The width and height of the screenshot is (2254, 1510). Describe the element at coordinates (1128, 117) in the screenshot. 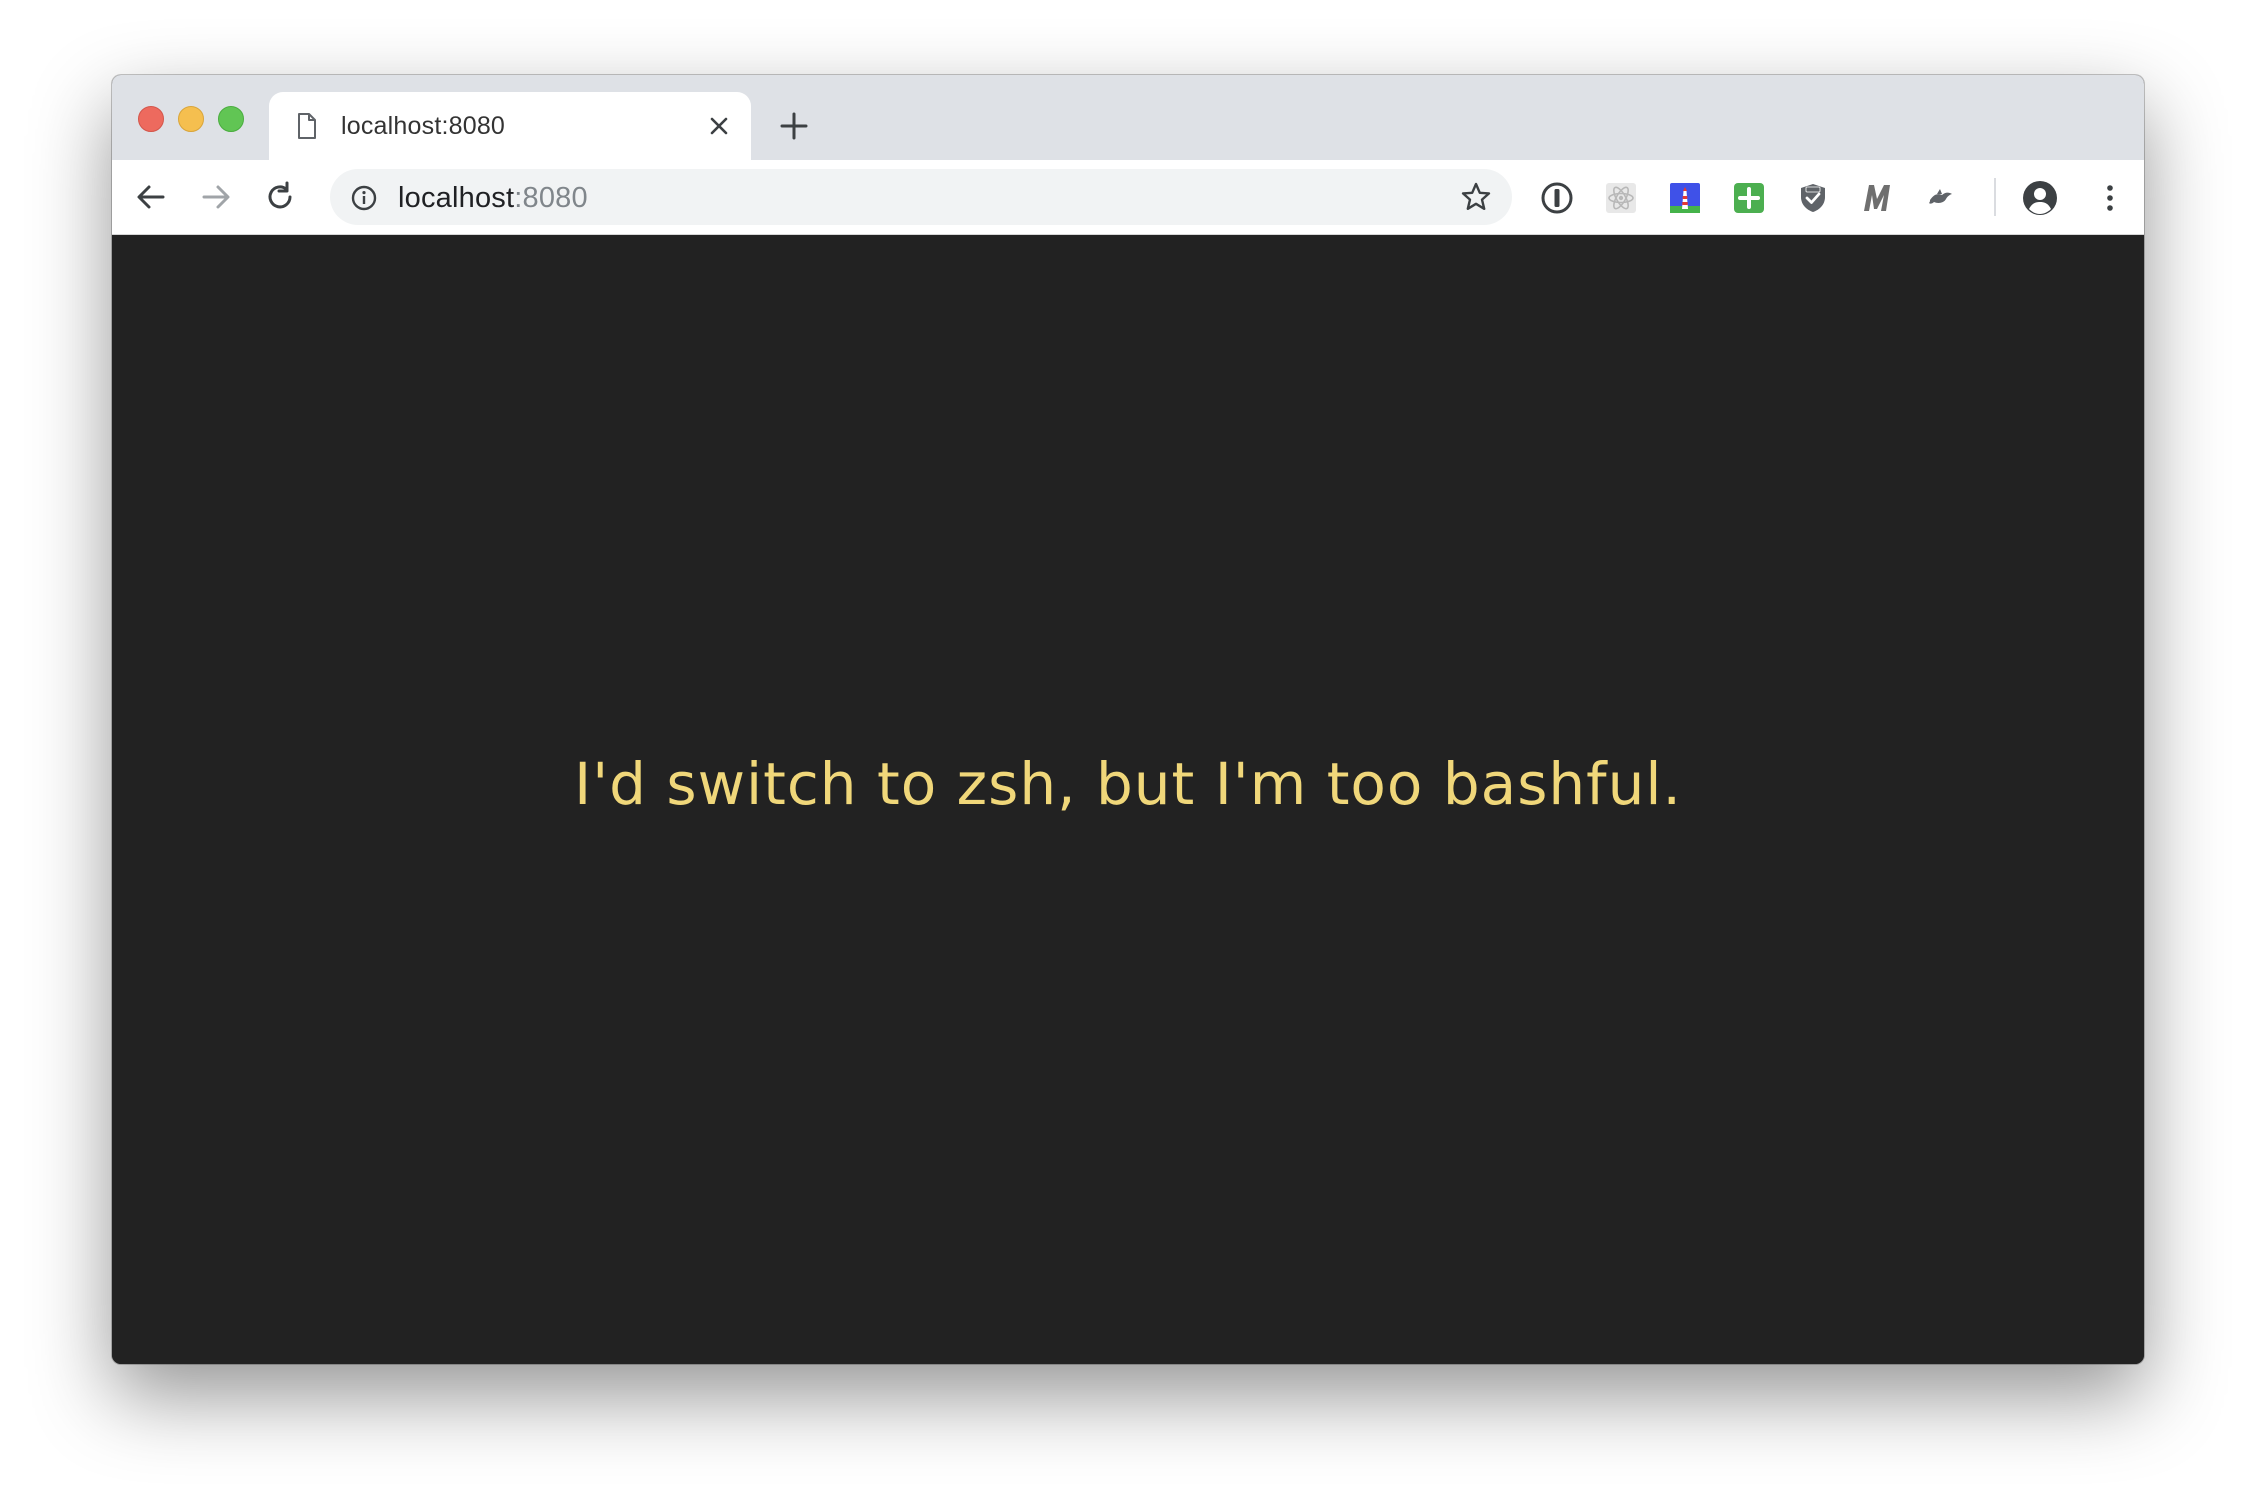

I see `tab-strip: localhost:8080` at that location.